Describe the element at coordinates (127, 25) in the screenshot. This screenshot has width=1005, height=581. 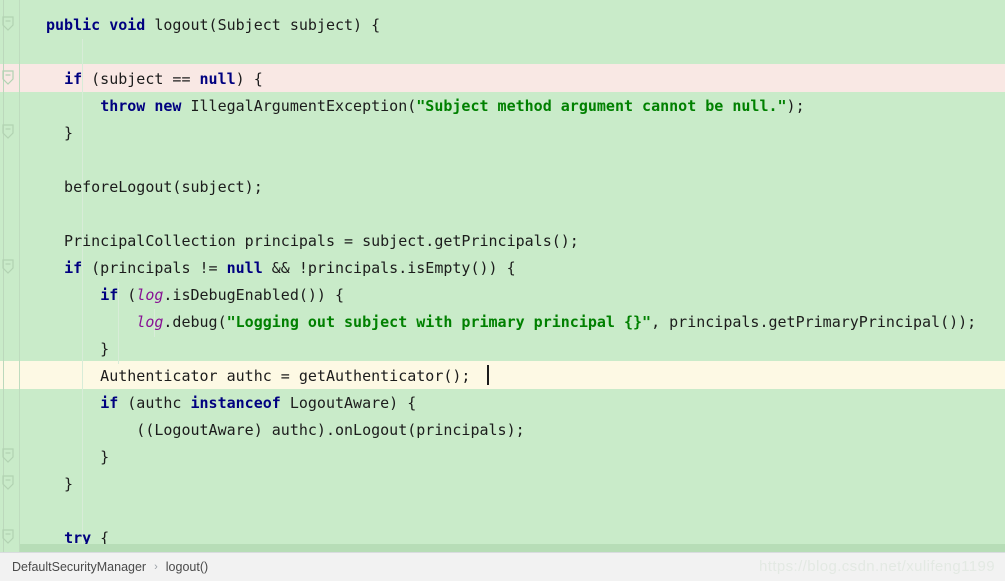
I see `code-token-kw: void` at that location.